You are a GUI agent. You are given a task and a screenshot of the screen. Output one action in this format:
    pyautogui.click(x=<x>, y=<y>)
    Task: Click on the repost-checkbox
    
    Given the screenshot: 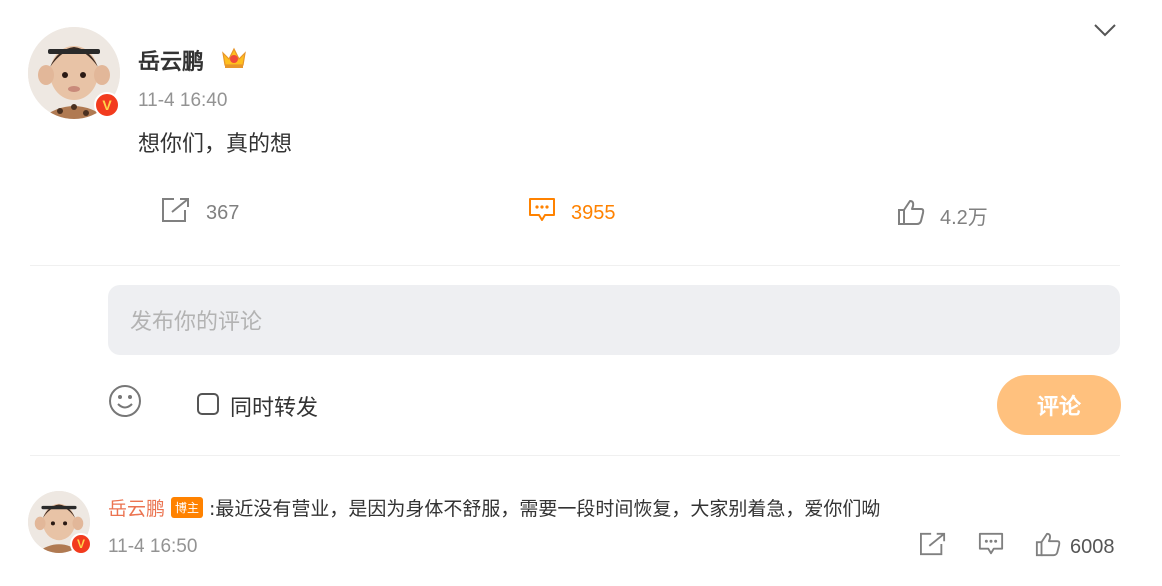 What is the action you would take?
    pyautogui.click(x=208, y=404)
    